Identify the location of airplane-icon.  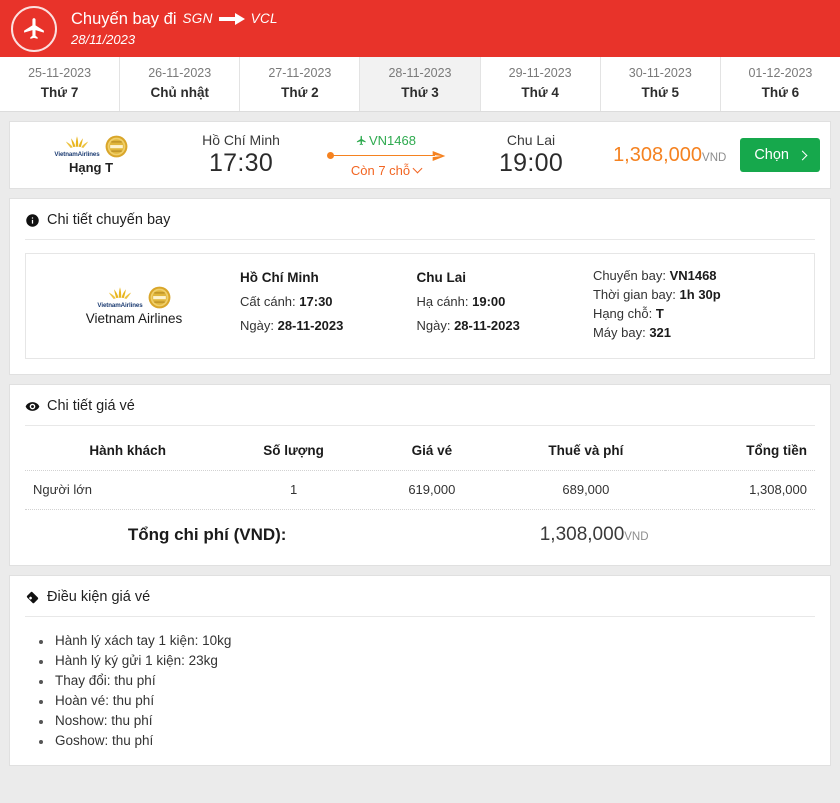
(34, 28).